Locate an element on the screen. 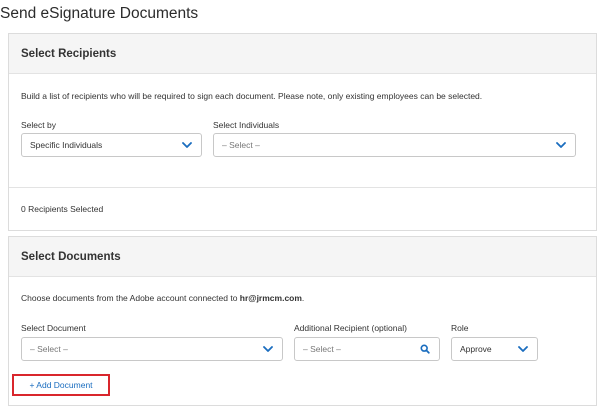  documents-help-suffix: . is located at coordinates (303, 298).